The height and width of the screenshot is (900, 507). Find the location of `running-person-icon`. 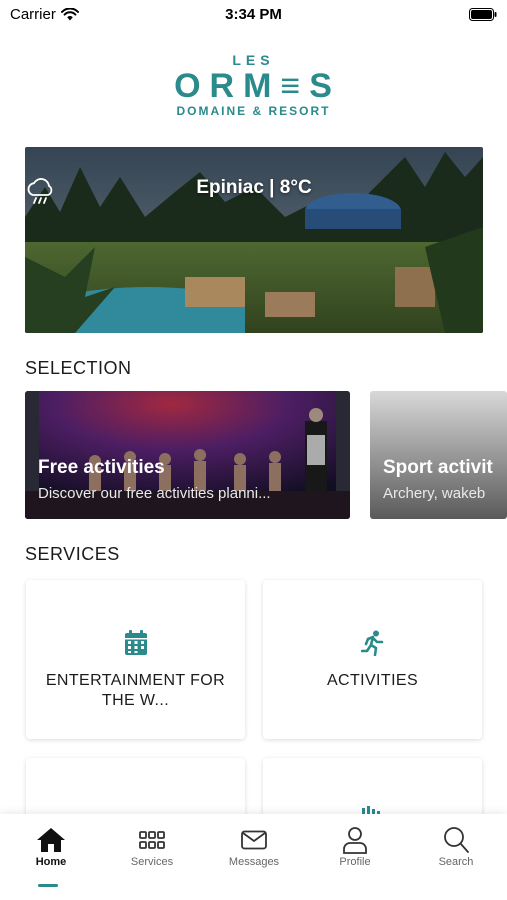

running-person-icon is located at coordinates (371, 643).